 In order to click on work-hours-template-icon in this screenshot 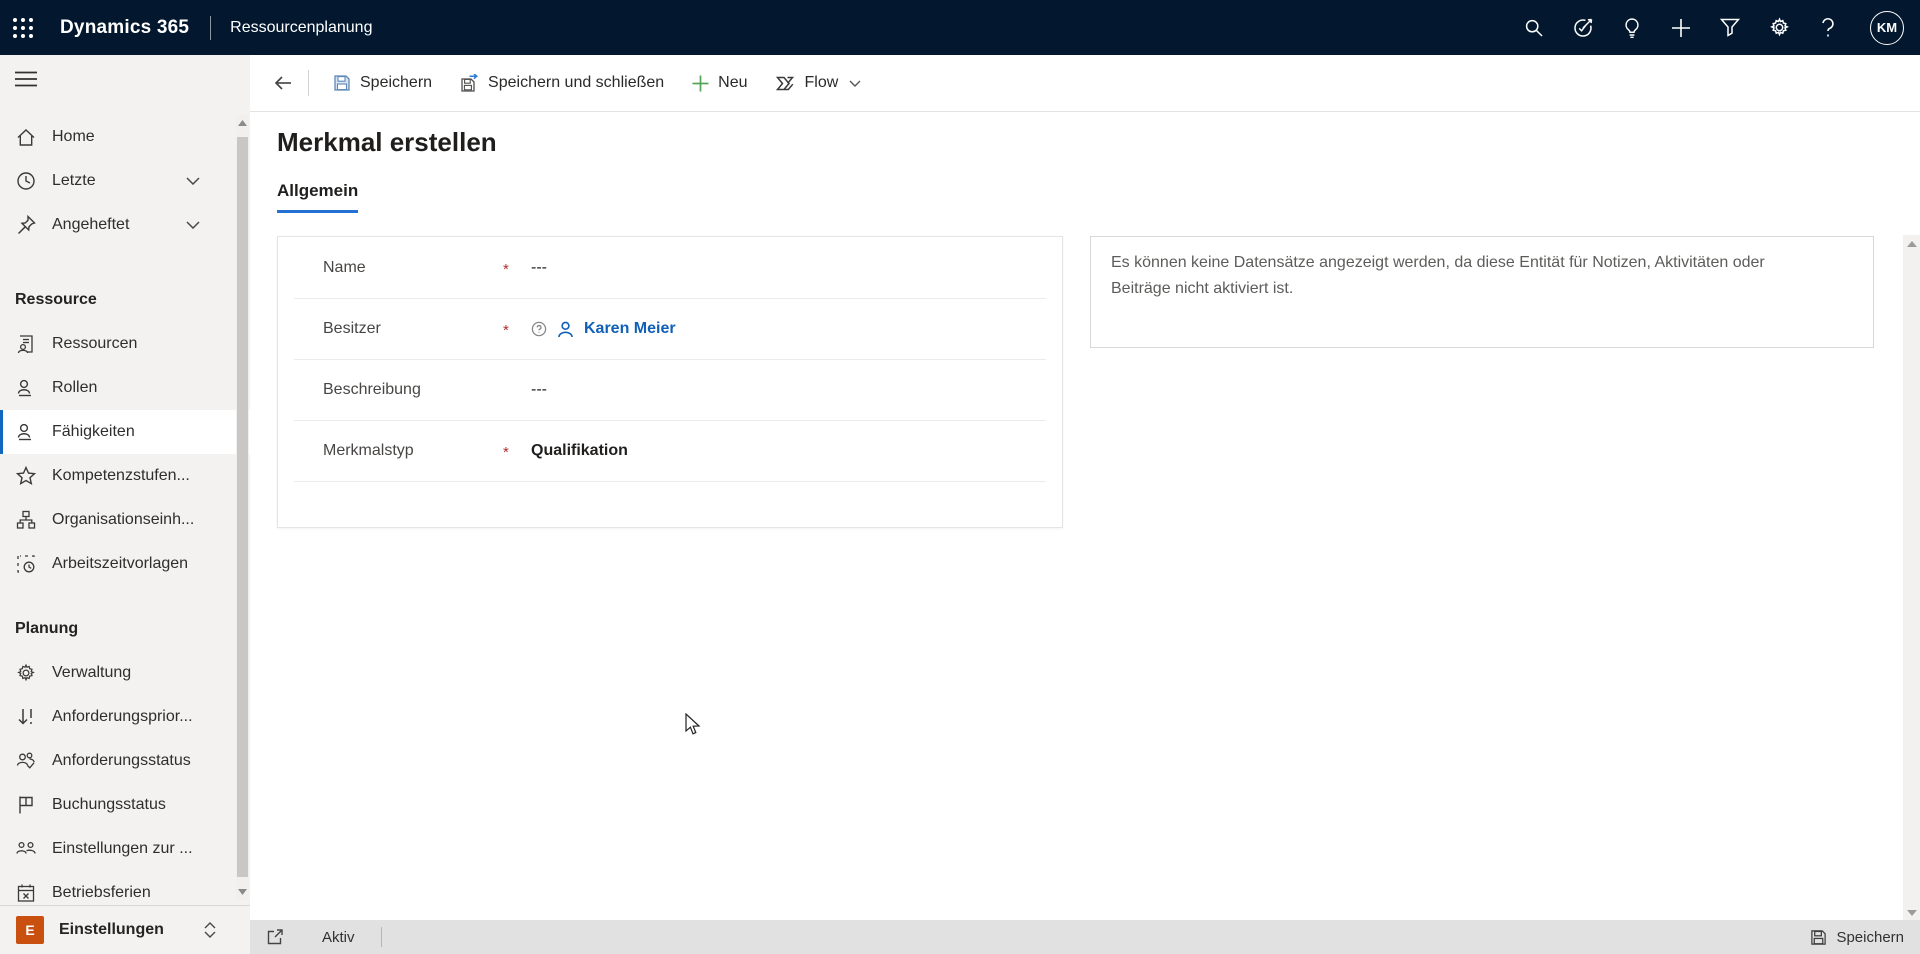, I will do `click(26, 564)`.